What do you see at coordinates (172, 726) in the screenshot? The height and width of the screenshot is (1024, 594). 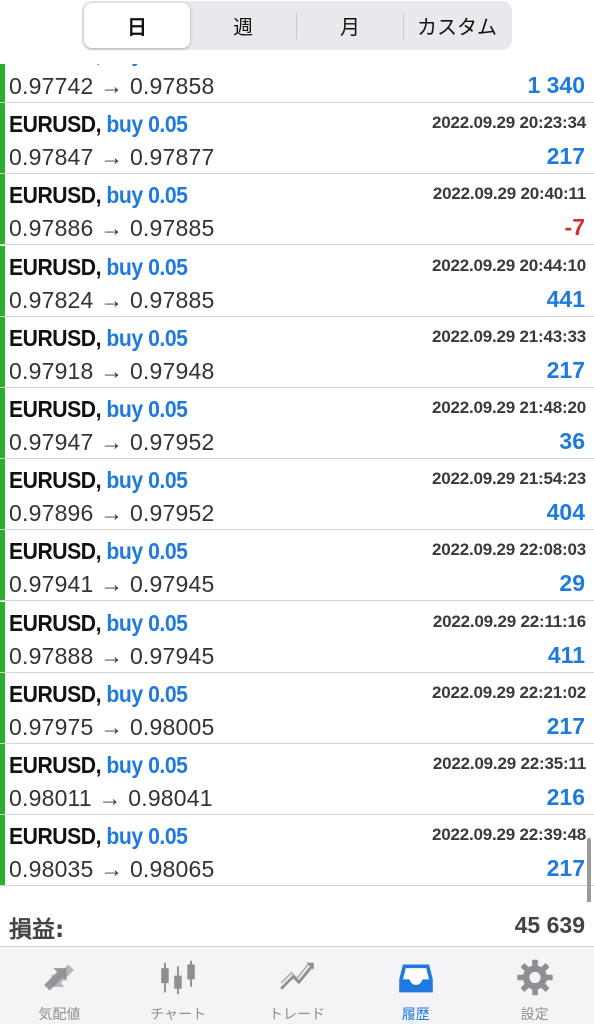 I see `close-price: 0.98005` at bounding box center [172, 726].